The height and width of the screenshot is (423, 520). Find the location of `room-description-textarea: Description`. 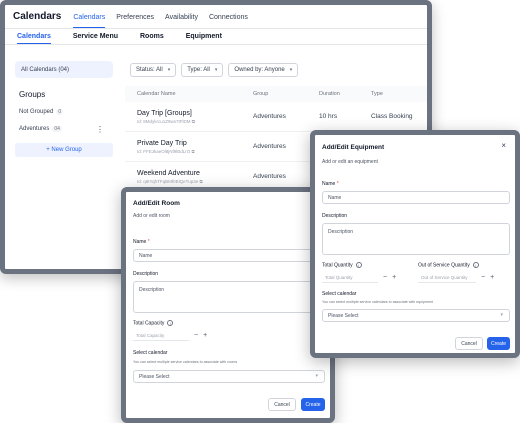

room-description-textarea: Description is located at coordinates (229, 297).